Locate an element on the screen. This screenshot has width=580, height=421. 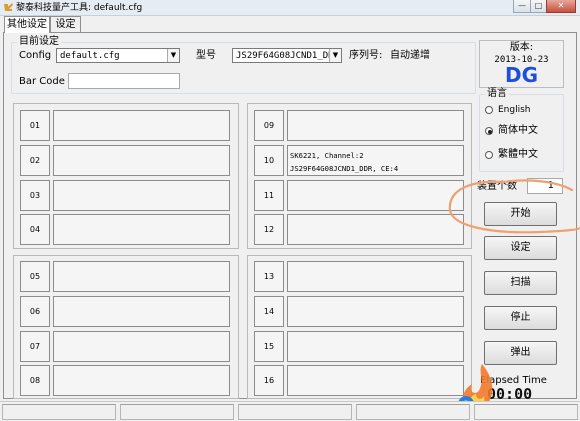
current-settings-title: 目前设定 is located at coordinates (39, 41).